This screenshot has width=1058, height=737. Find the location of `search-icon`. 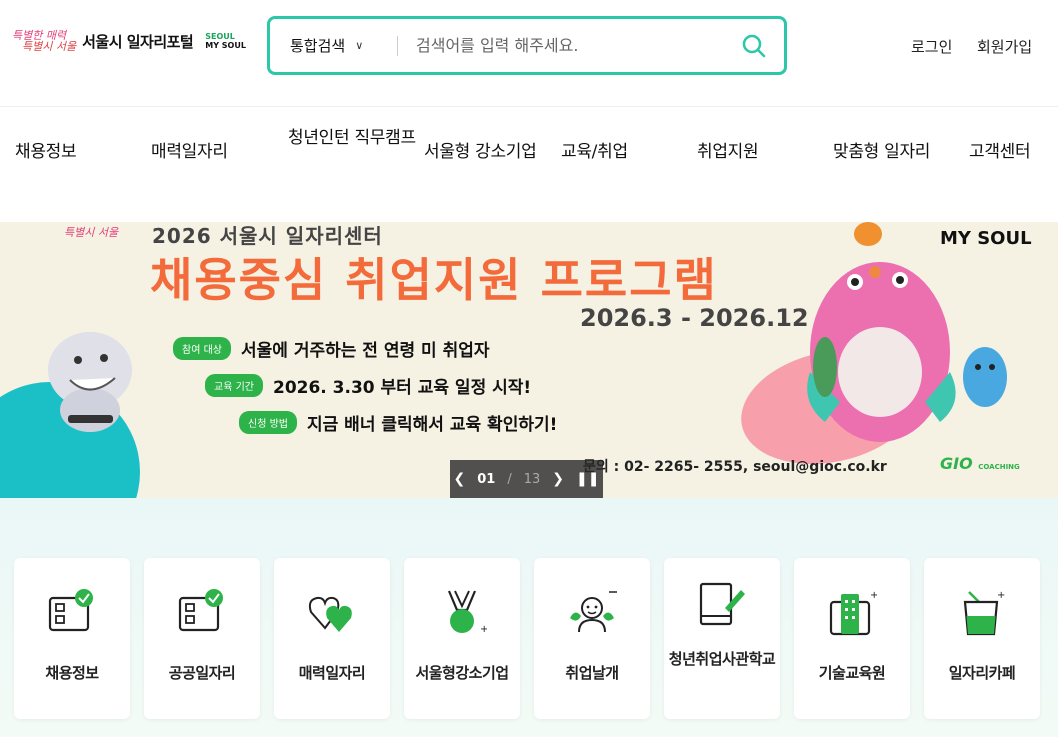

search-icon is located at coordinates (754, 45).